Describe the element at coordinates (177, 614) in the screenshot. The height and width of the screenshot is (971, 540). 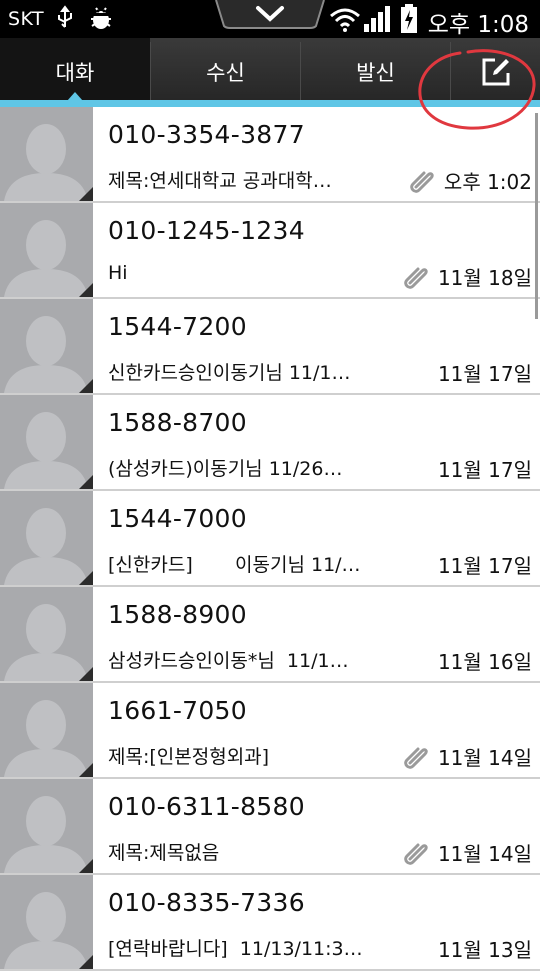
I see `sender-number: 1588-8900` at that location.